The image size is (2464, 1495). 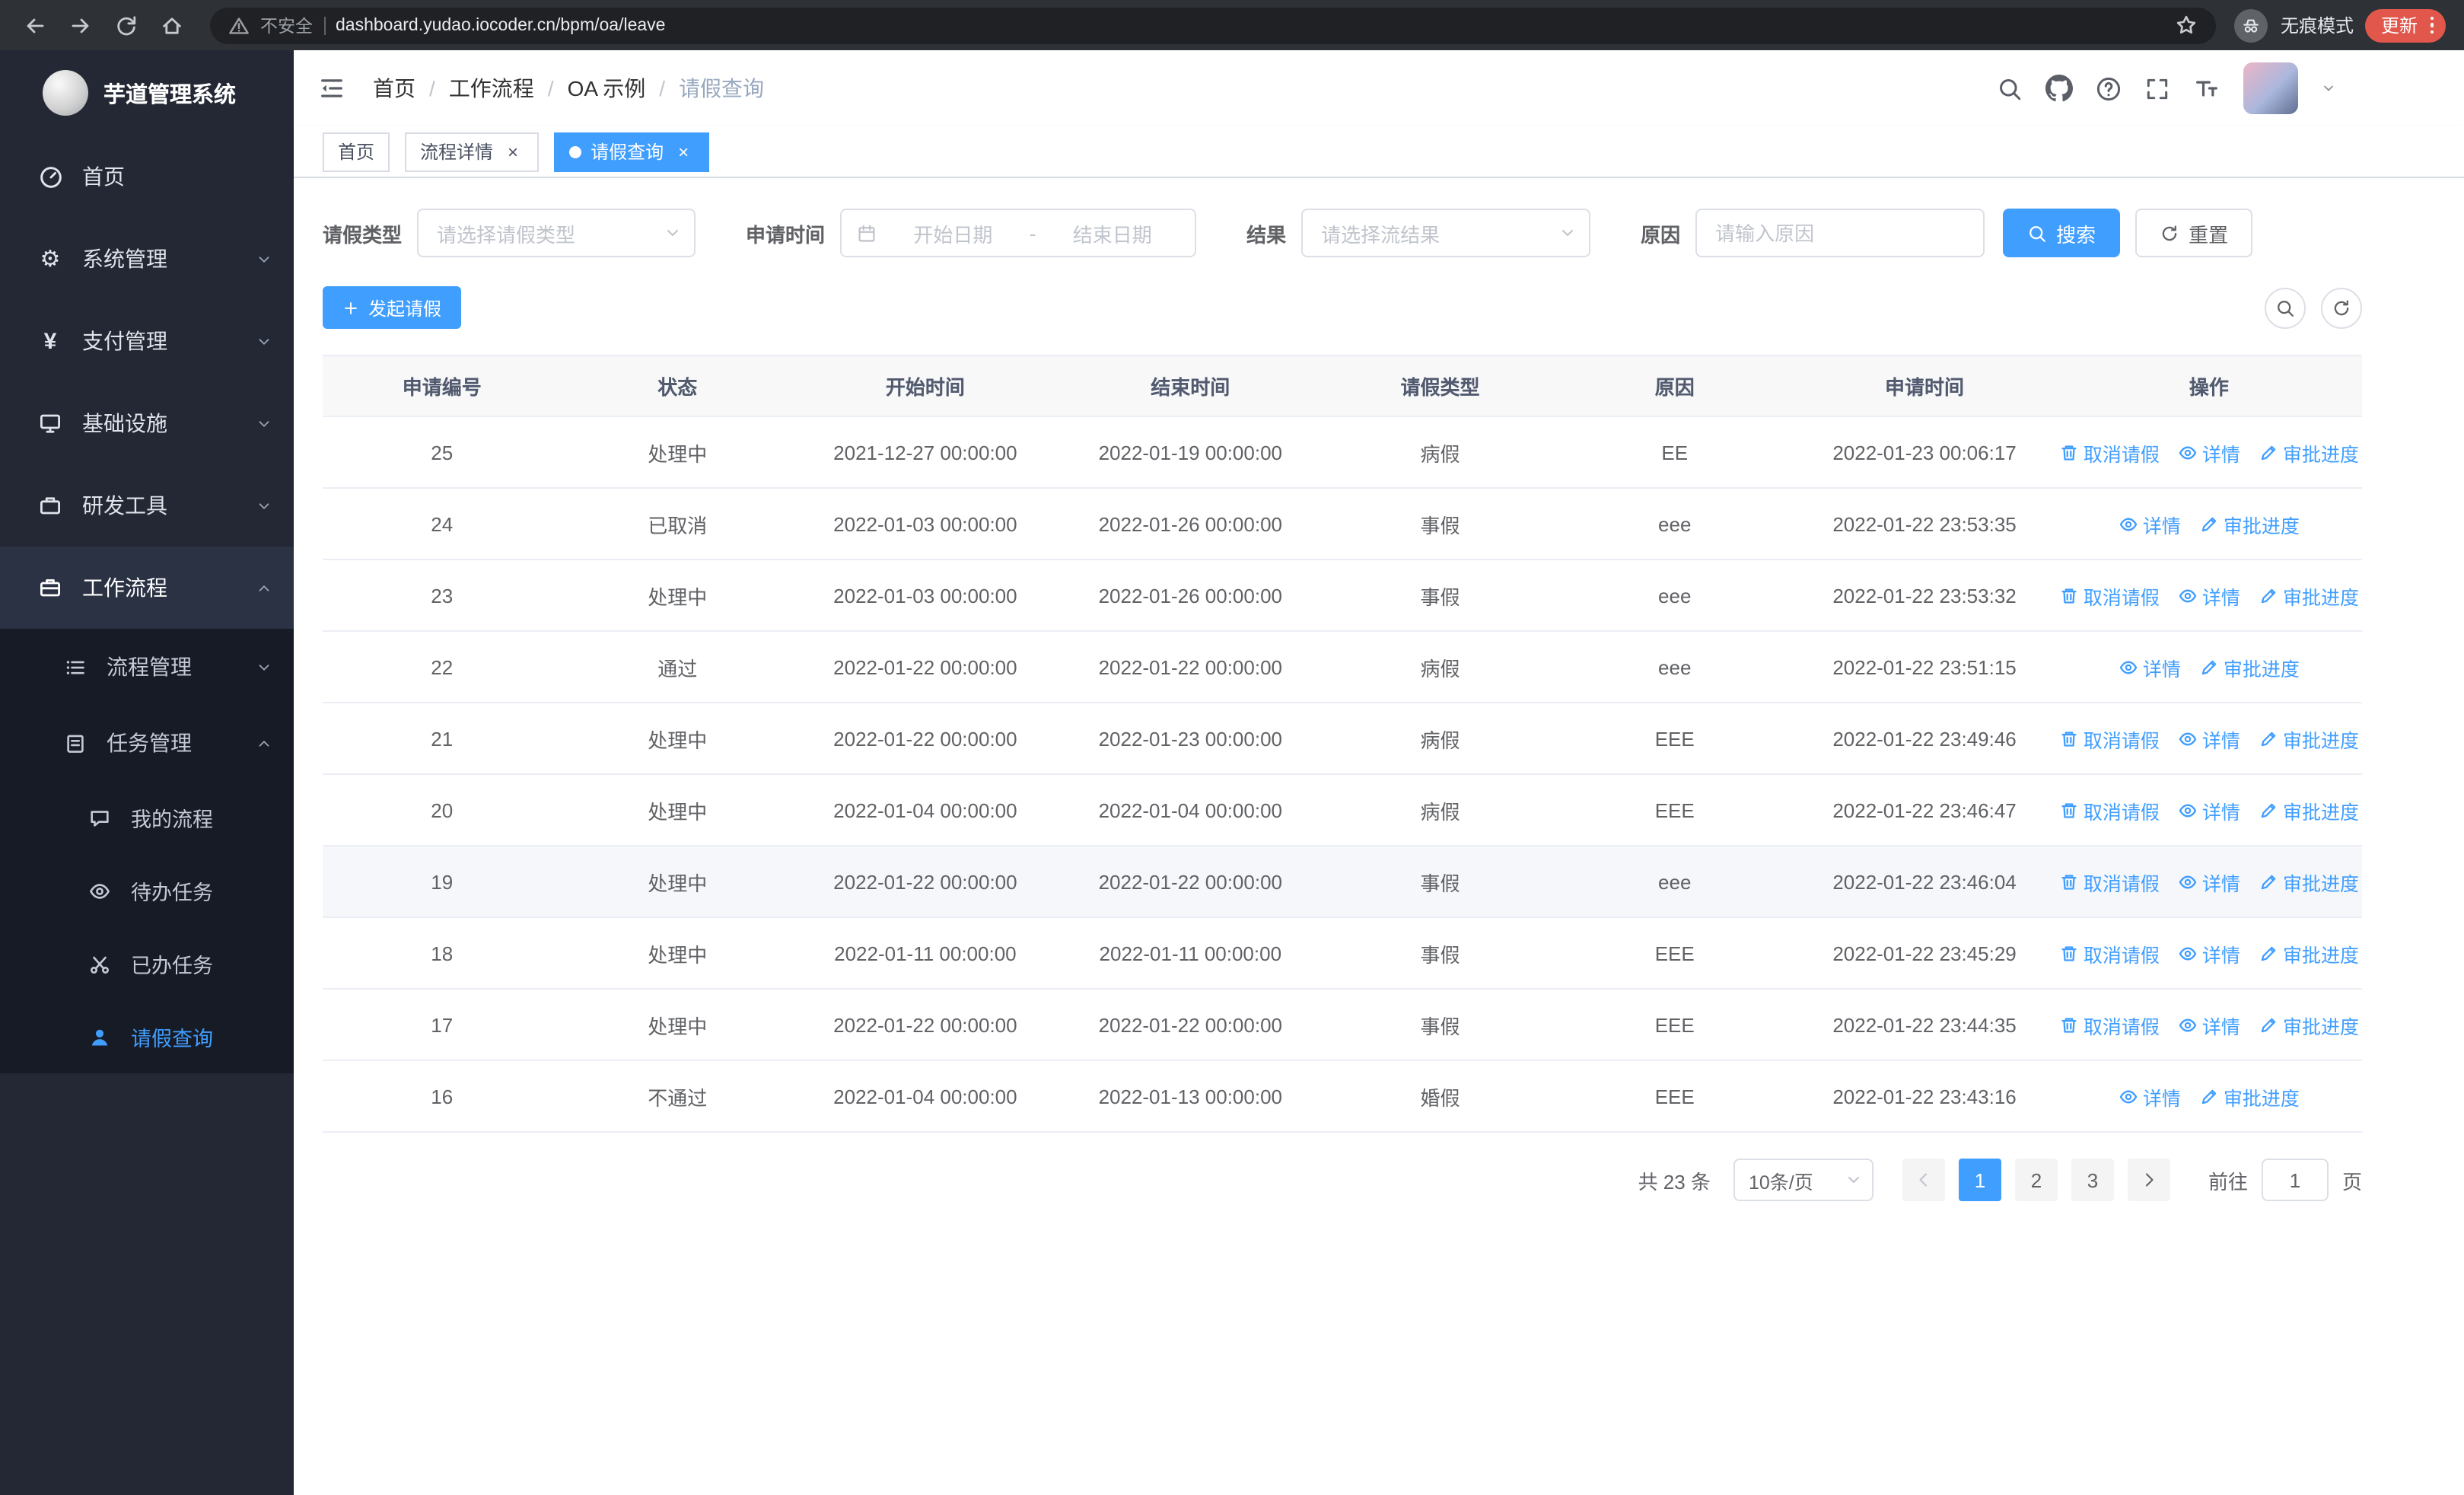 What do you see at coordinates (147, 743) in the screenshot?
I see `sidebar-item-task-management: 任务管理` at bounding box center [147, 743].